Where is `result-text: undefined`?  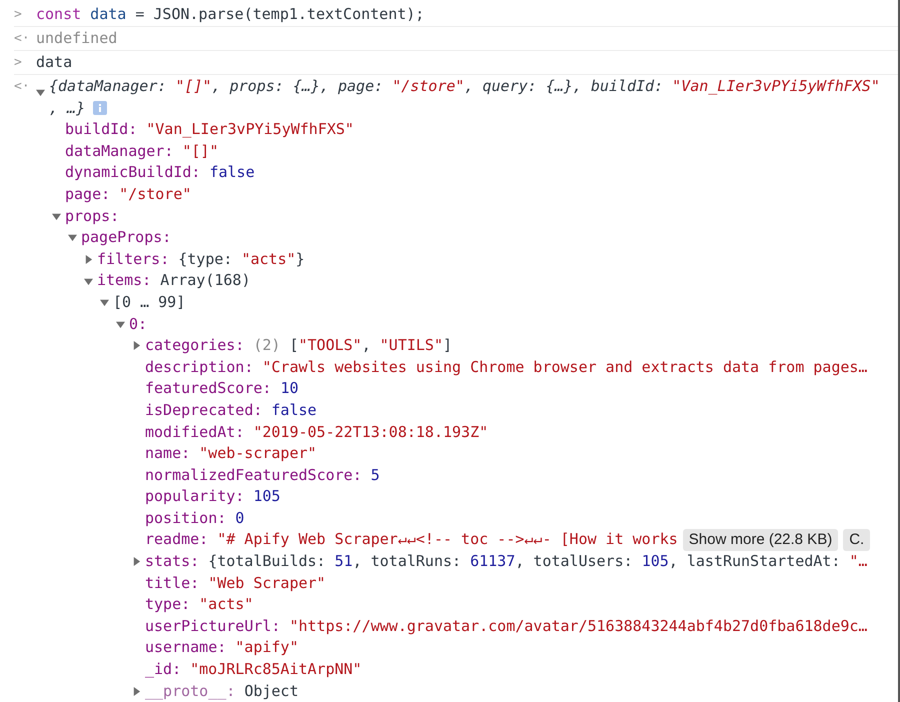
result-text: undefined is located at coordinates (77, 38).